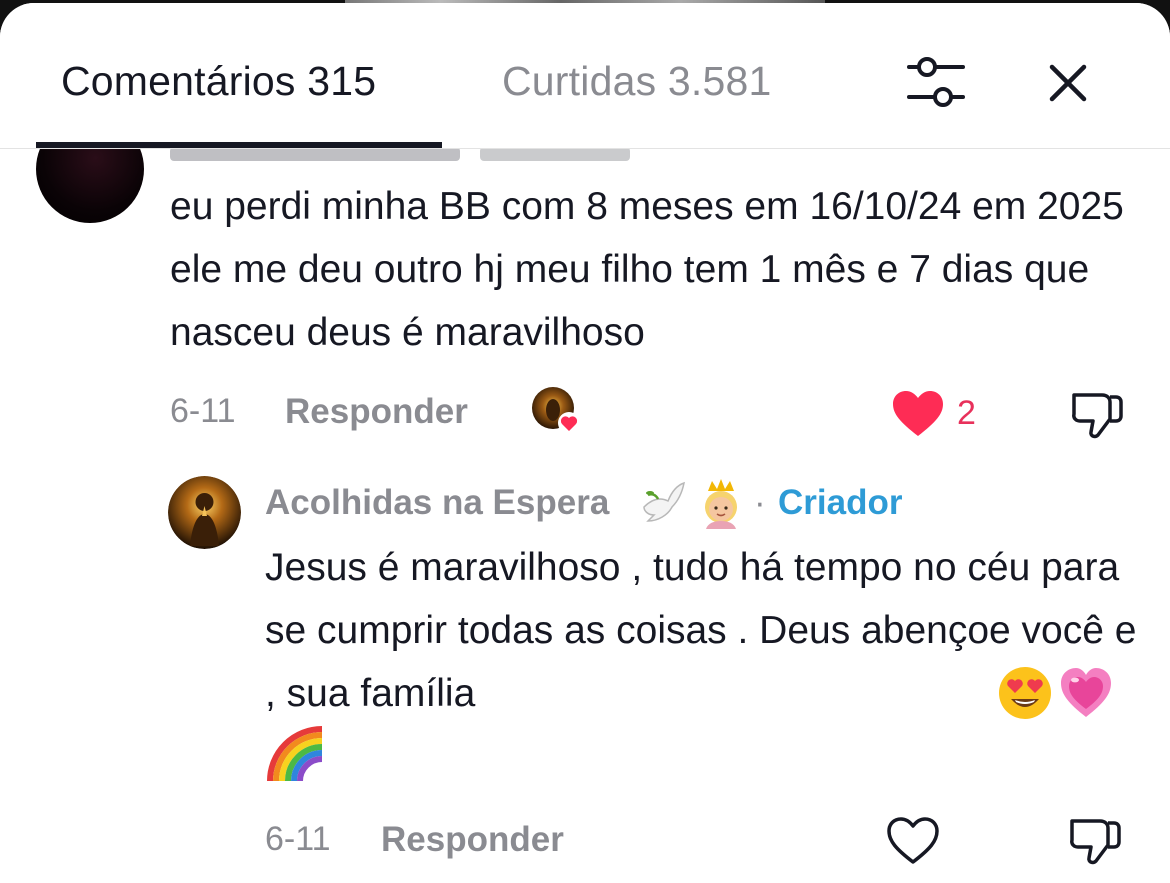 The width and height of the screenshot is (1170, 883). Describe the element at coordinates (918, 414) in the screenshot. I see `heart-icon` at that location.